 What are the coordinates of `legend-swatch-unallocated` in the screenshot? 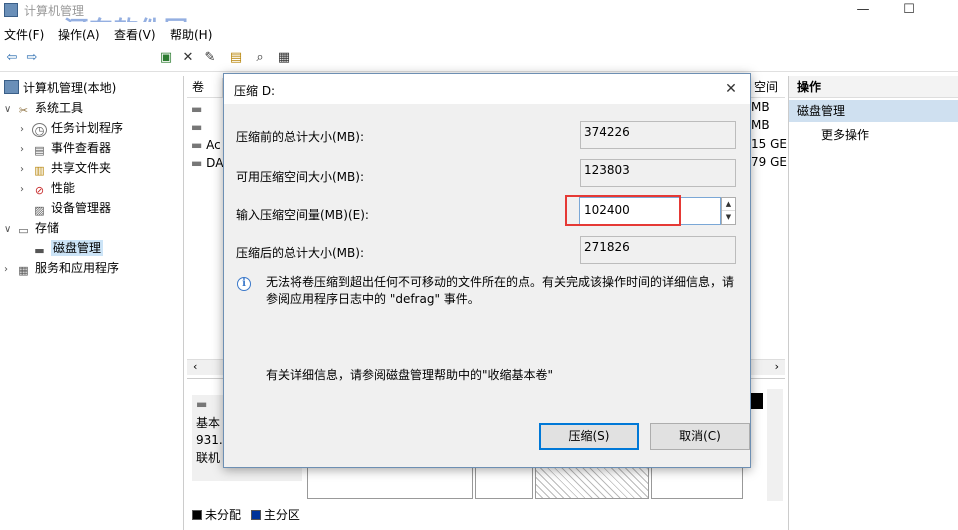 It's located at (197, 515).